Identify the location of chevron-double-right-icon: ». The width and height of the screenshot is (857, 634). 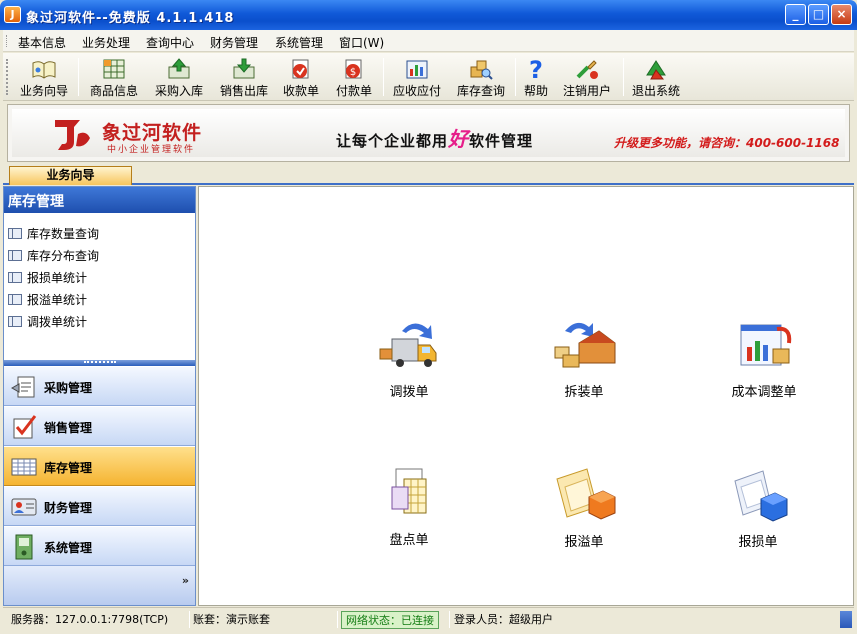
(185, 580).